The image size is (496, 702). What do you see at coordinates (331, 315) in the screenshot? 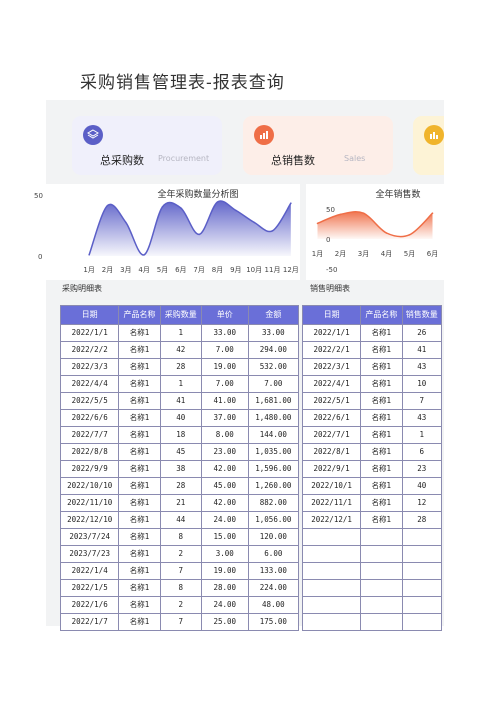
I see `sales-col-header: 日期` at bounding box center [331, 315].